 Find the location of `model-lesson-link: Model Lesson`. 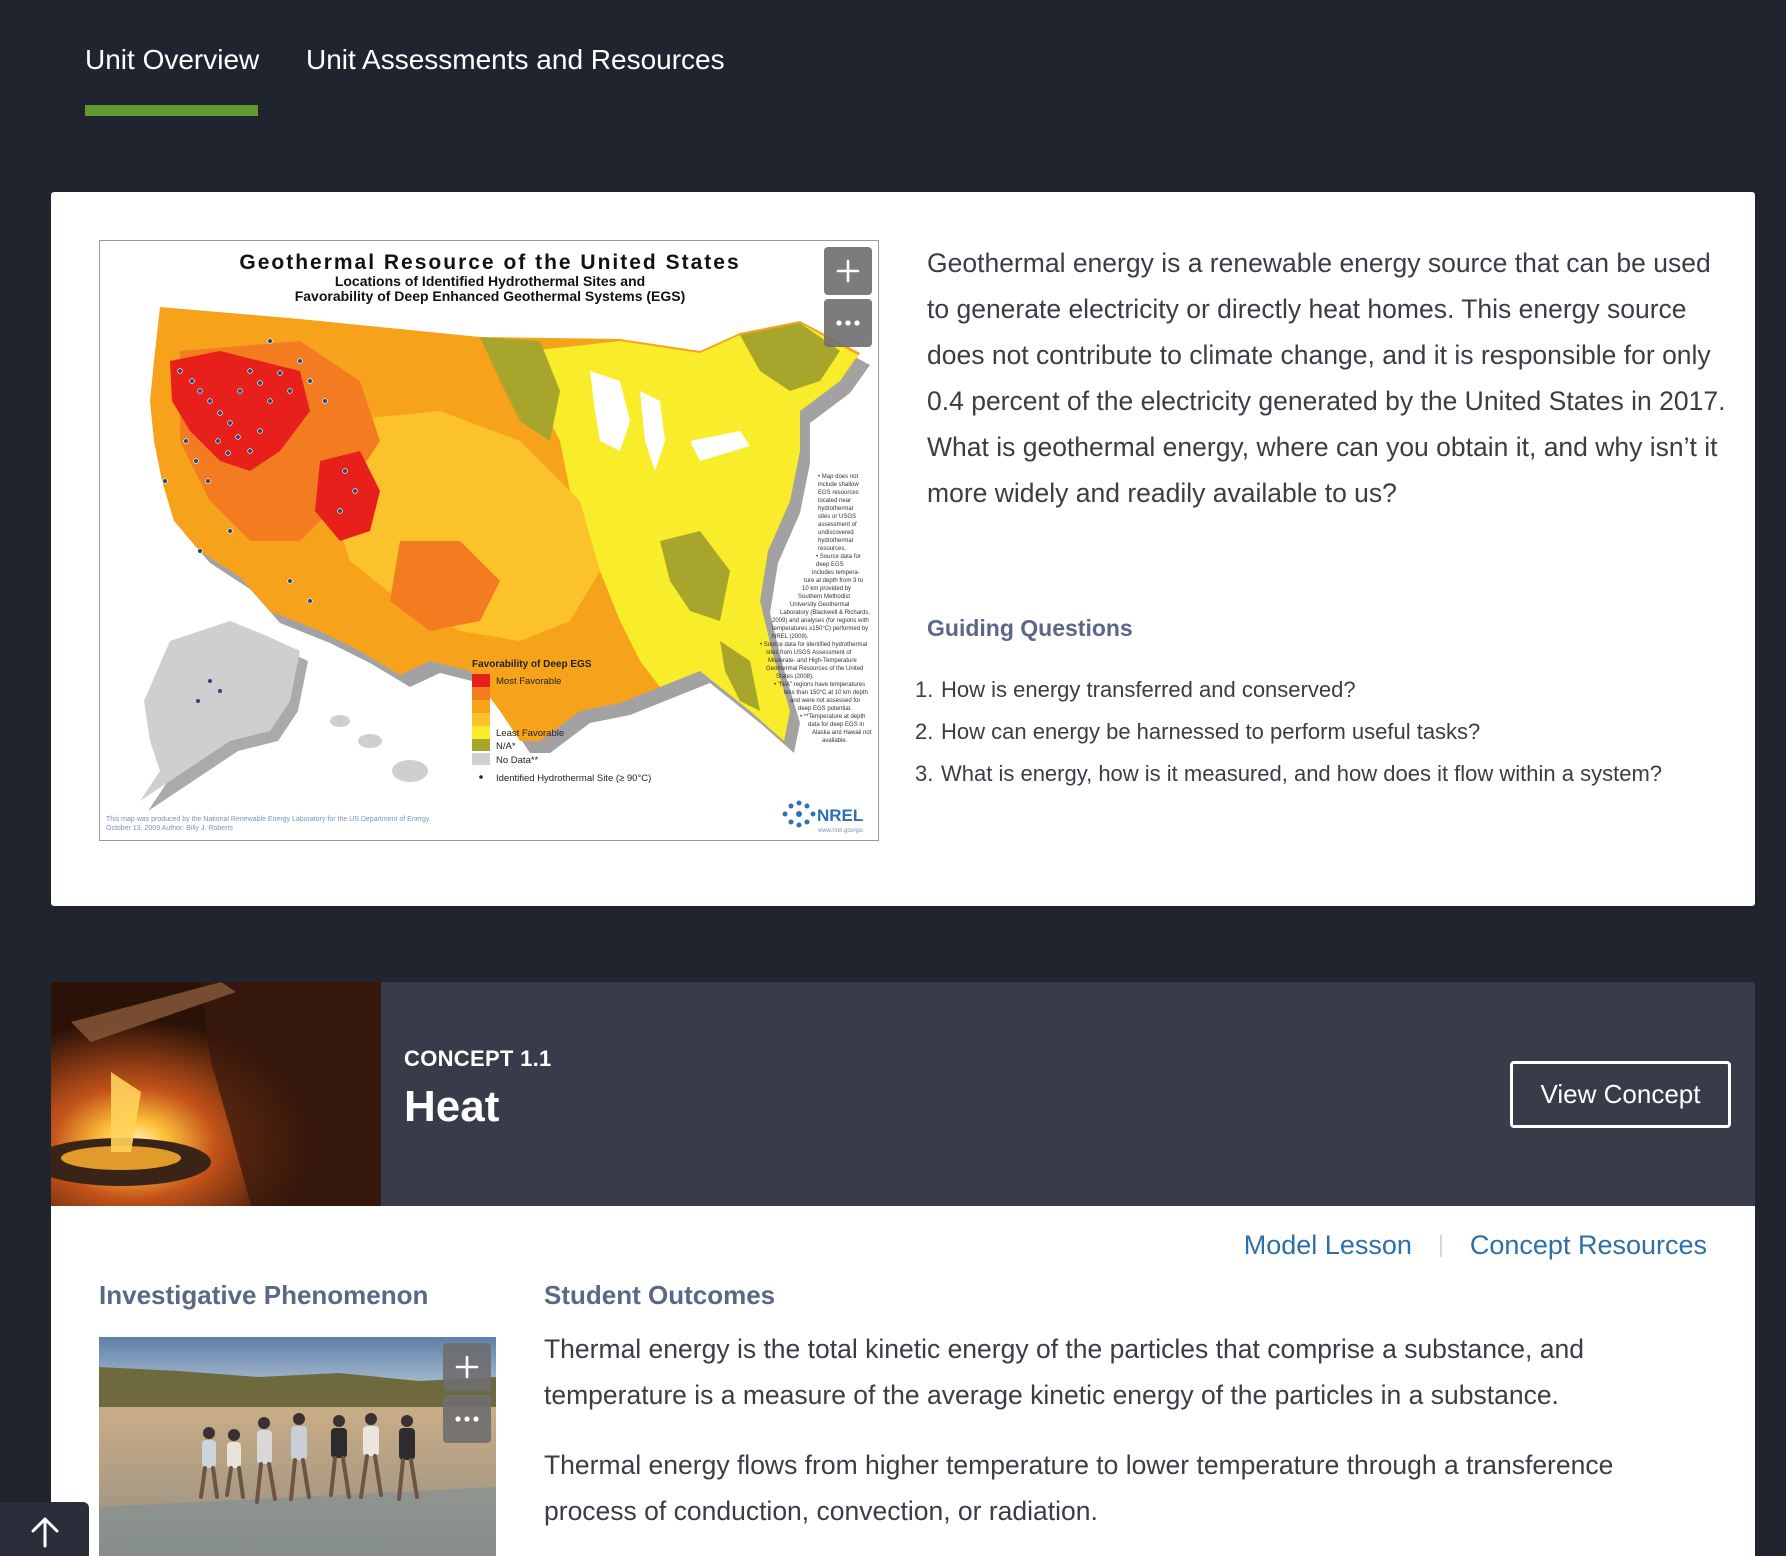

model-lesson-link: Model Lesson is located at coordinates (1328, 1245).